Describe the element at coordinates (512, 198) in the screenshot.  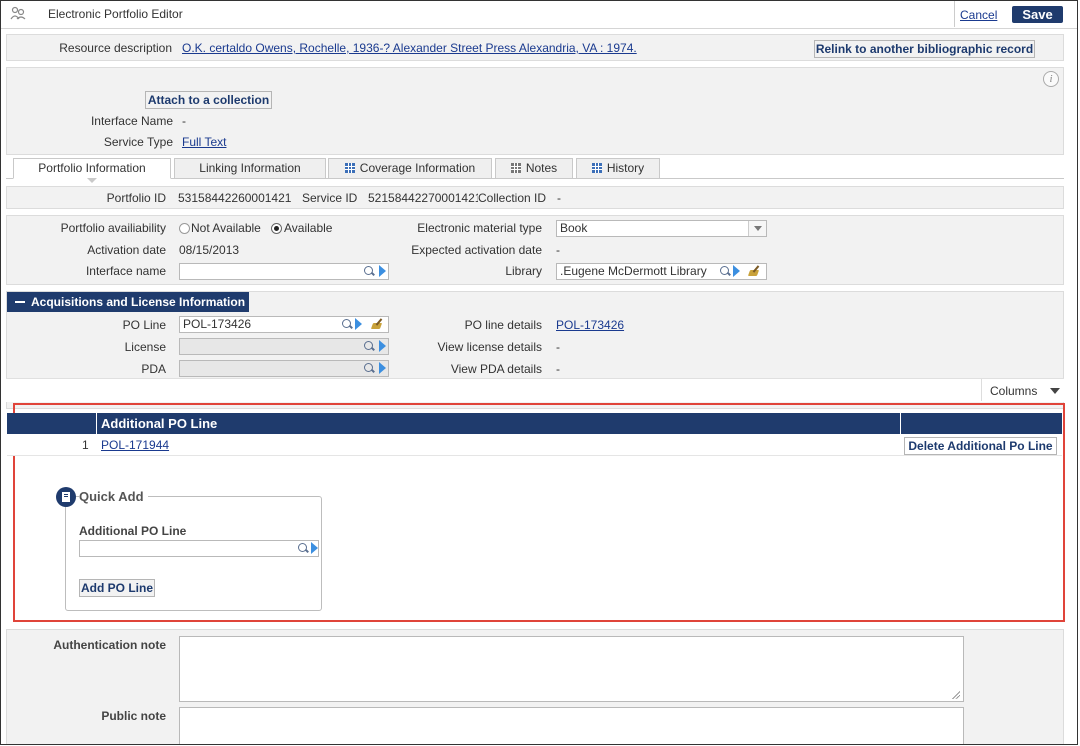
I see `collection-id-label: Collection ID` at that location.